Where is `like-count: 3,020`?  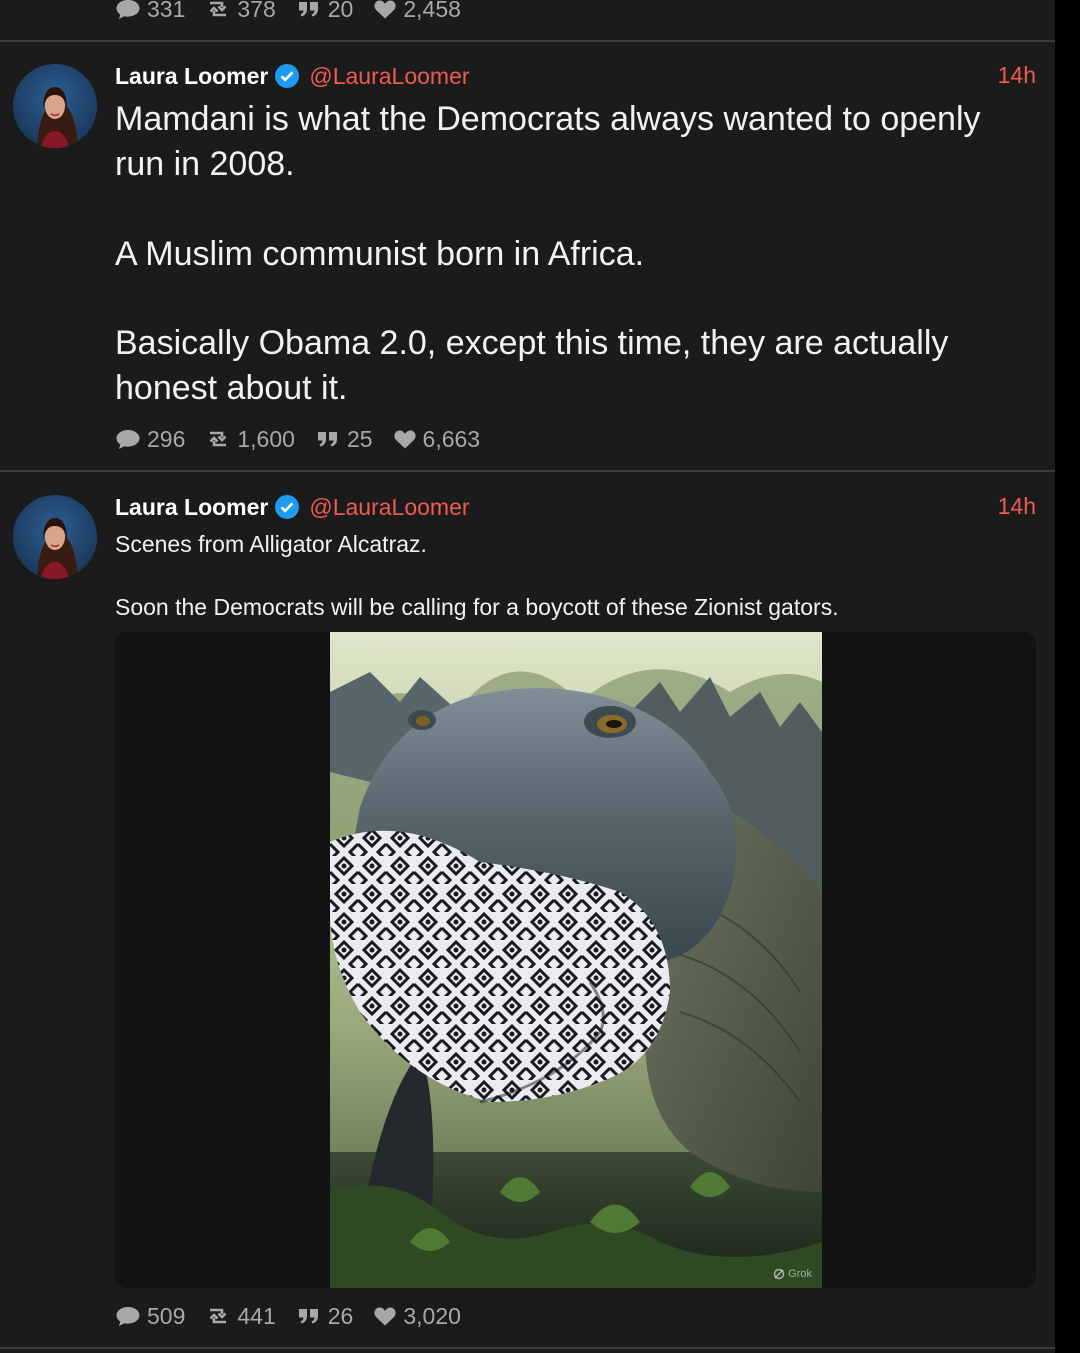
like-count: 3,020 is located at coordinates (432, 1315).